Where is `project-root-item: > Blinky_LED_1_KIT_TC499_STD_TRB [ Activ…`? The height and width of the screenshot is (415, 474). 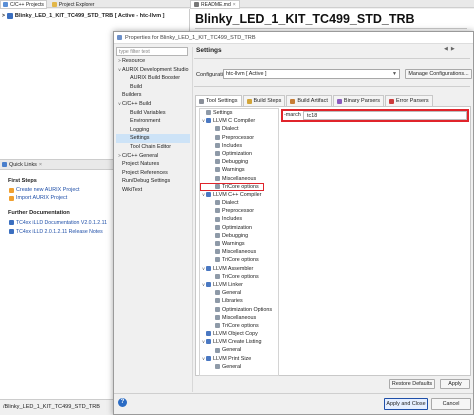 project-root-item: > Blinky_LED_1_KIT_TC499_STD_TRB [ Activ… is located at coordinates (94, 16).